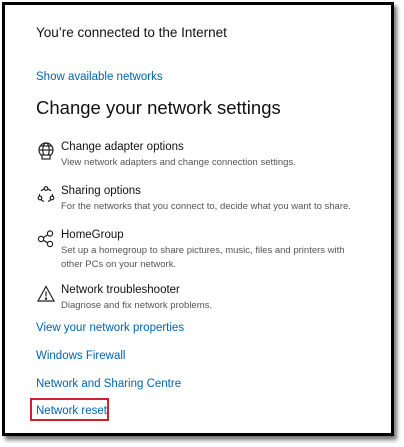 The width and height of the screenshot is (404, 447). I want to click on homegroup-icon, so click(46, 239).